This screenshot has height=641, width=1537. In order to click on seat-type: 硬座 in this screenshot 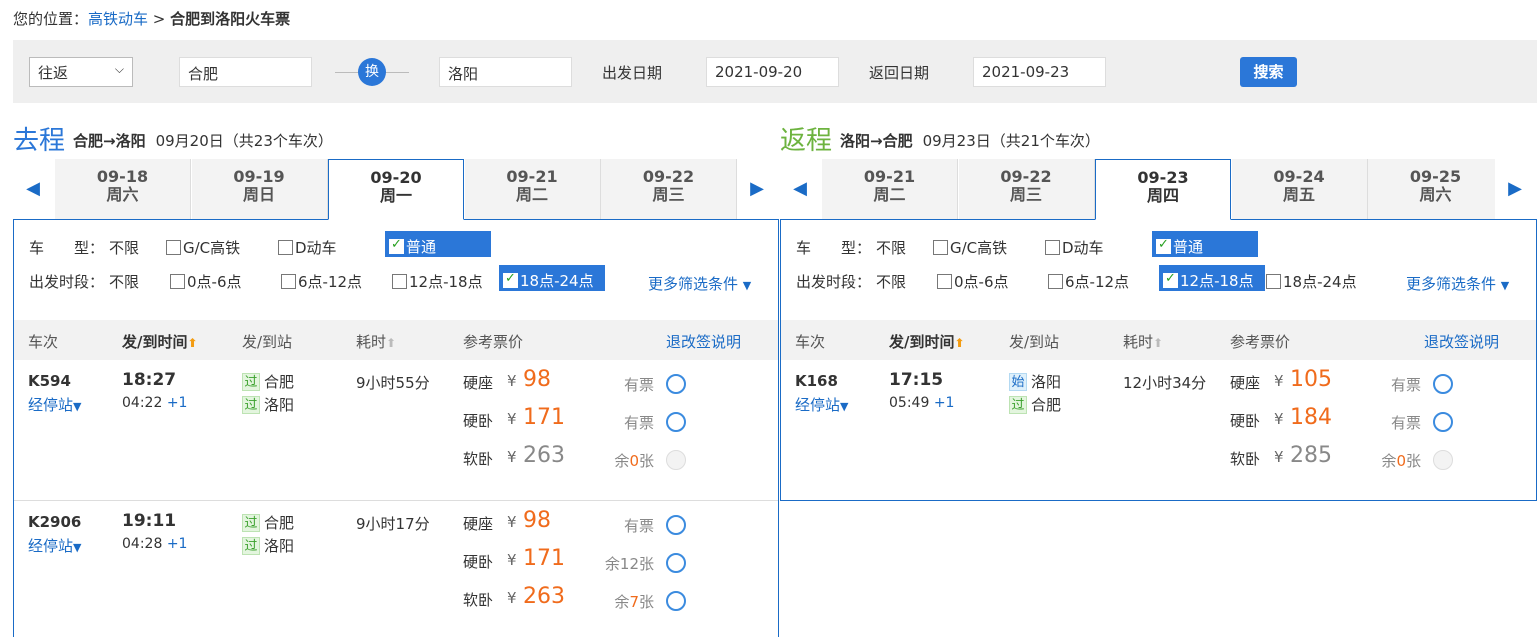, I will do `click(478, 383)`.